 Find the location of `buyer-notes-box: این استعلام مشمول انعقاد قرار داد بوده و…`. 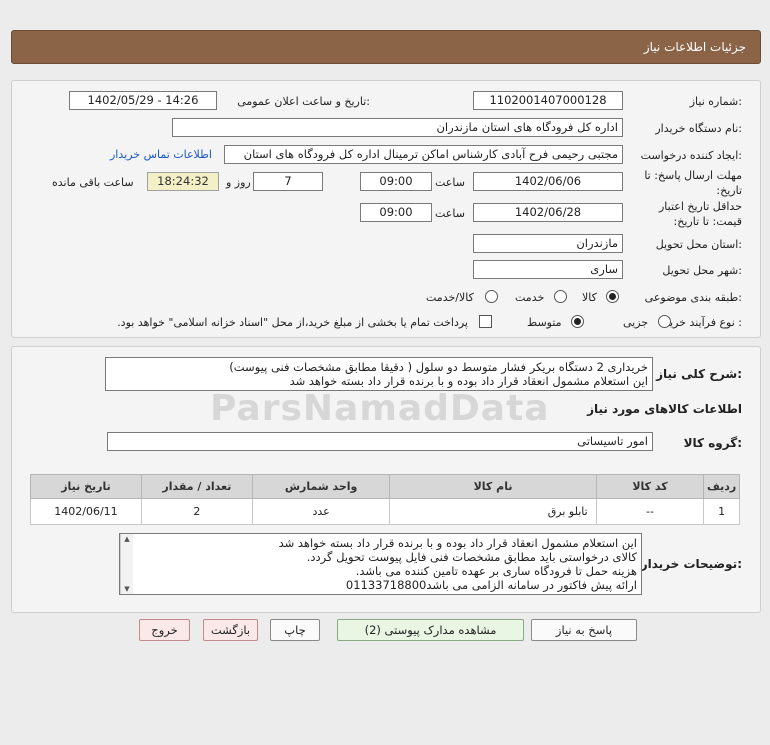

buyer-notes-box: این استعلام مشمول انعقاد قرار داد بوده و… is located at coordinates (380, 564).